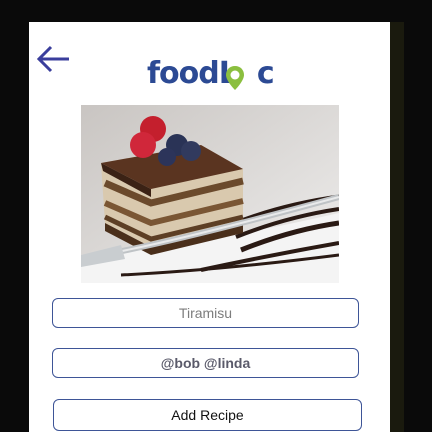 The image size is (432, 432). Describe the element at coordinates (205, 313) in the screenshot. I see `dish-name-field: Tiramisu` at that location.